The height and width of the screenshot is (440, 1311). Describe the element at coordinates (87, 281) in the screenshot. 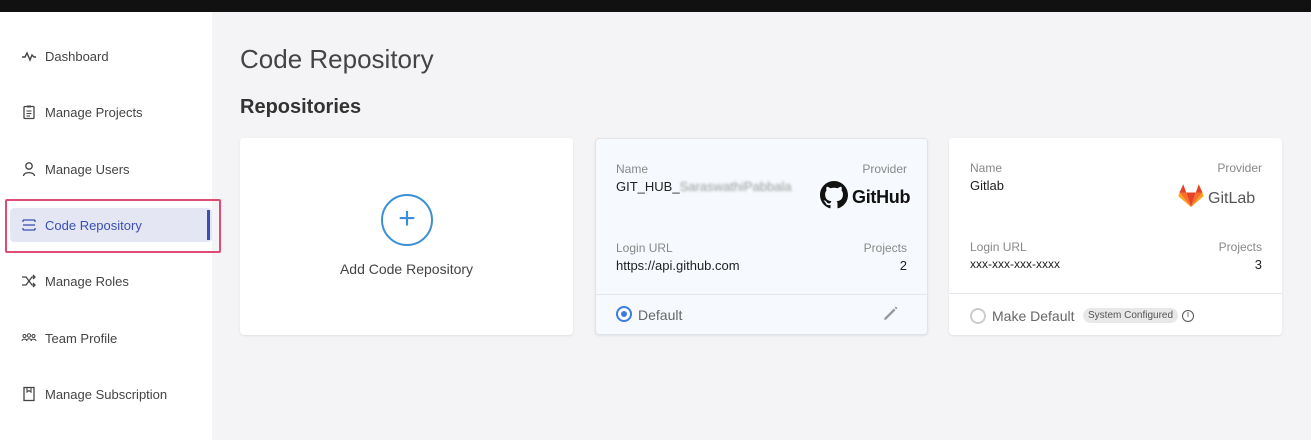

I see `sidebar-item-label: Manage Roles` at that location.